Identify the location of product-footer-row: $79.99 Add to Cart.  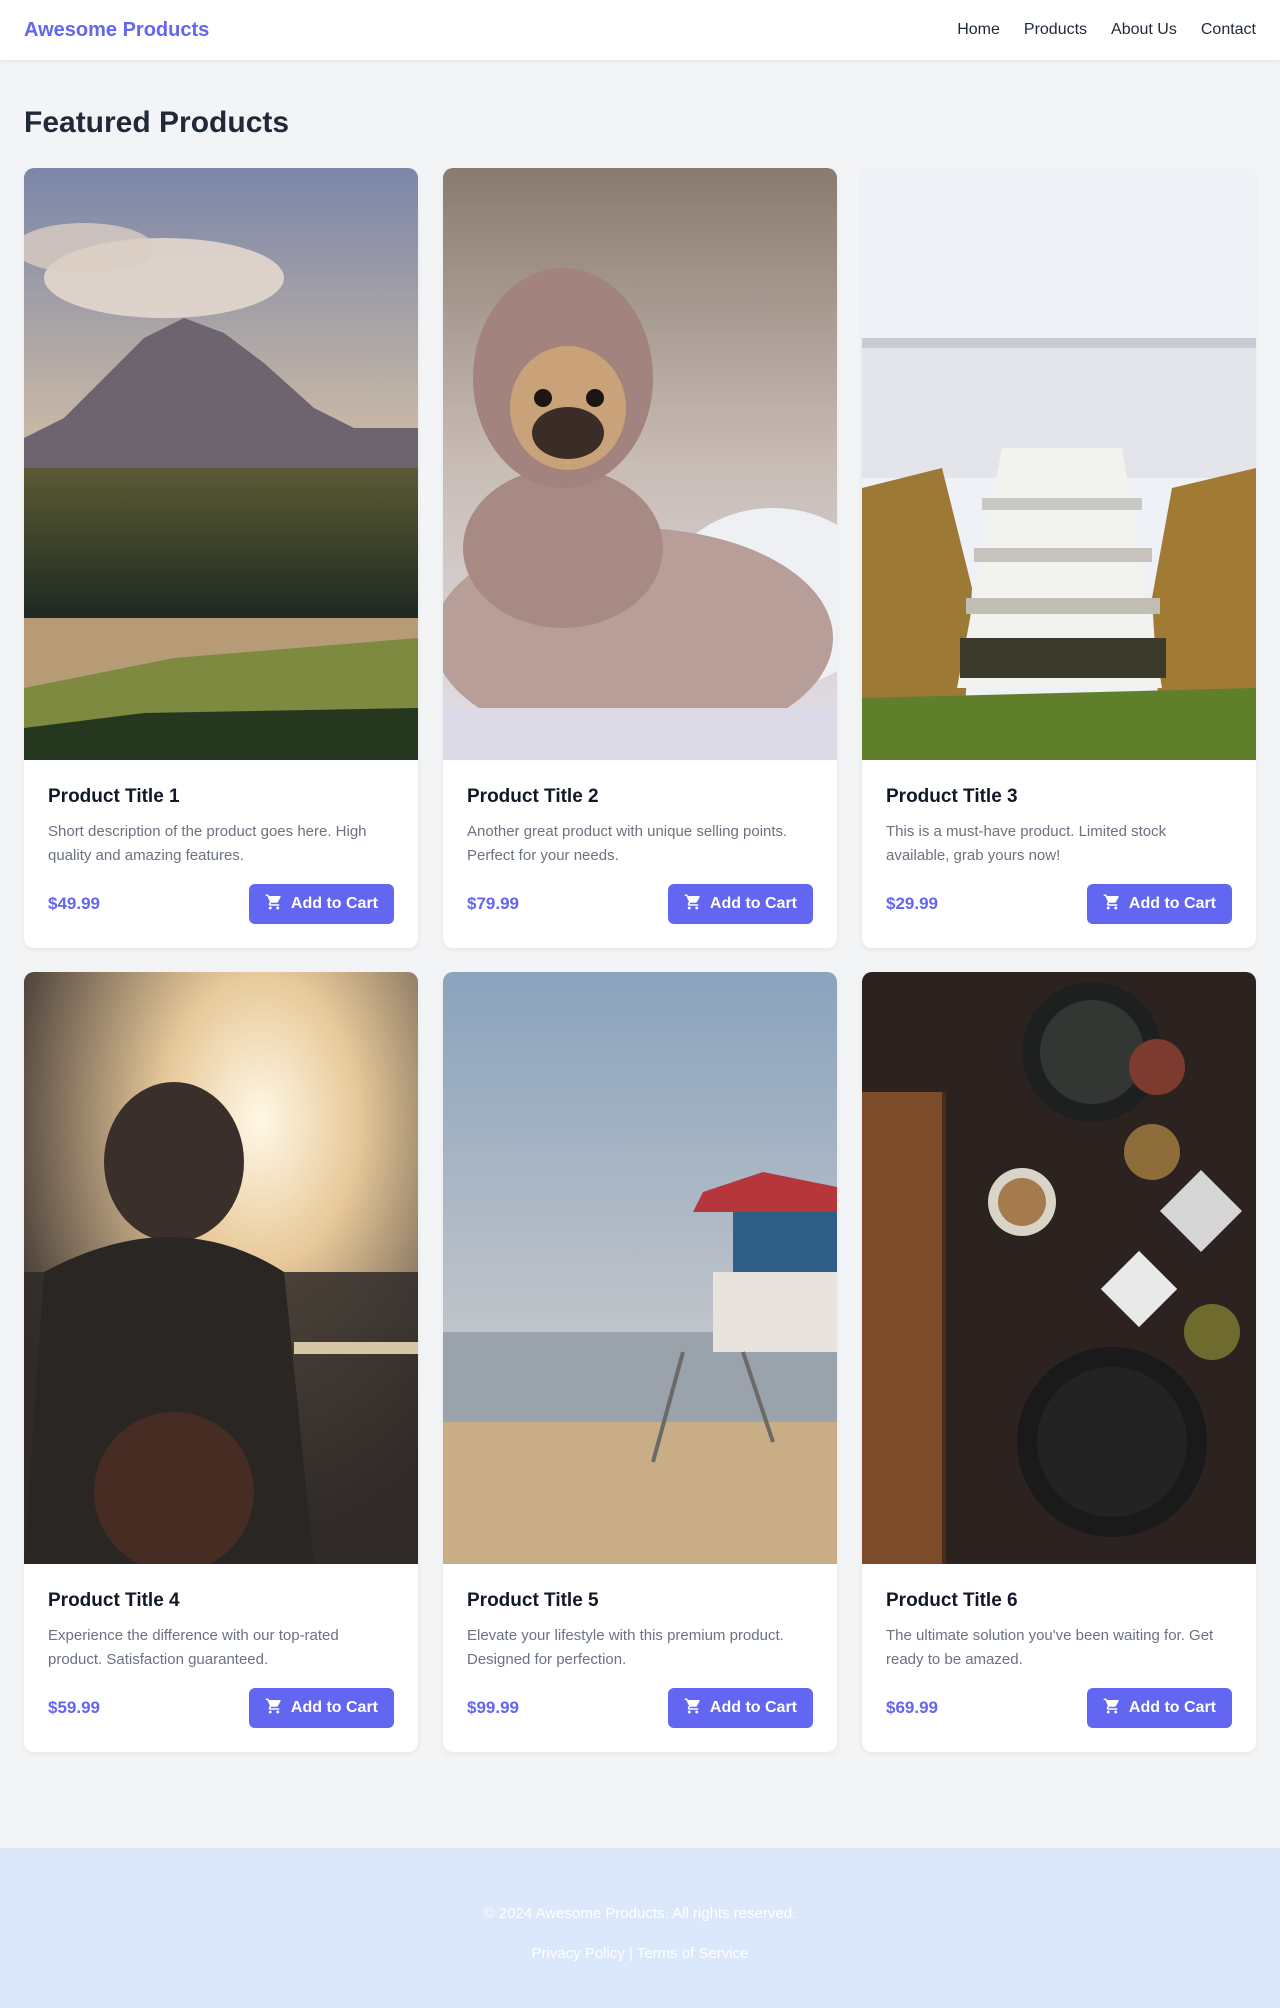
(640, 904).